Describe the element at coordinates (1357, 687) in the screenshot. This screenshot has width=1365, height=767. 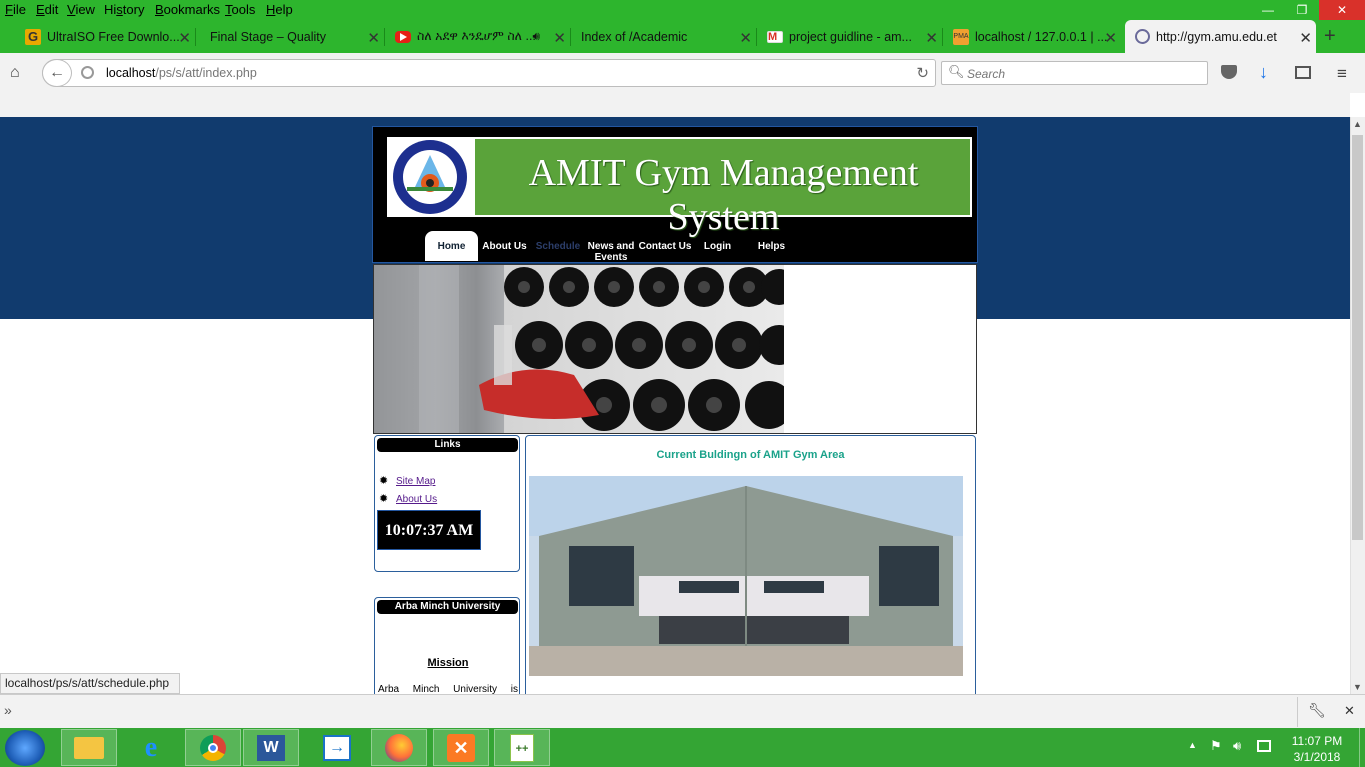
I see `scroll-down-icon: ▼` at that location.